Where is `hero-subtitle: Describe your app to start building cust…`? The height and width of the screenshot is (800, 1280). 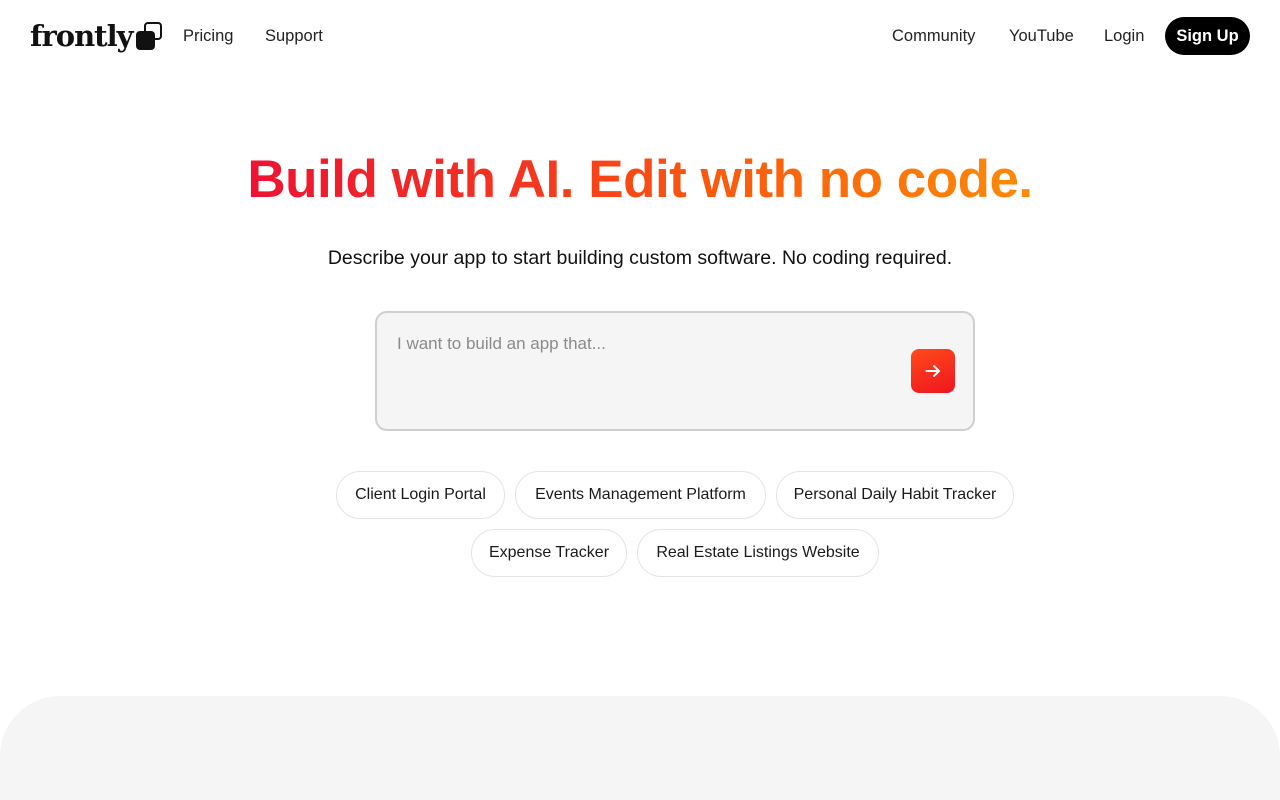 hero-subtitle: Describe your app to start building cust… is located at coordinates (640, 258).